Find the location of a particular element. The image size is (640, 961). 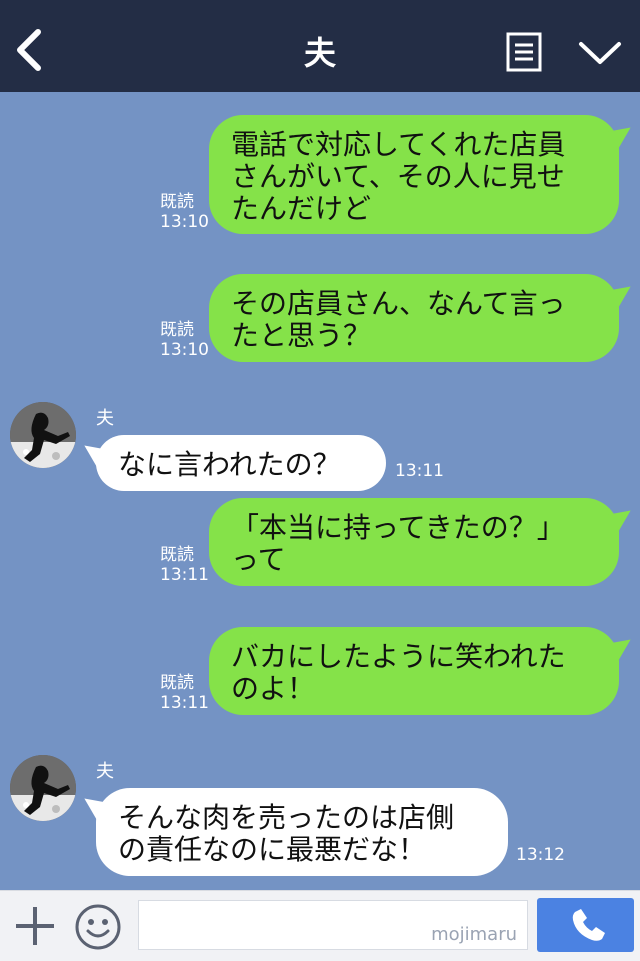

expand-button is located at coordinates (600, 53).